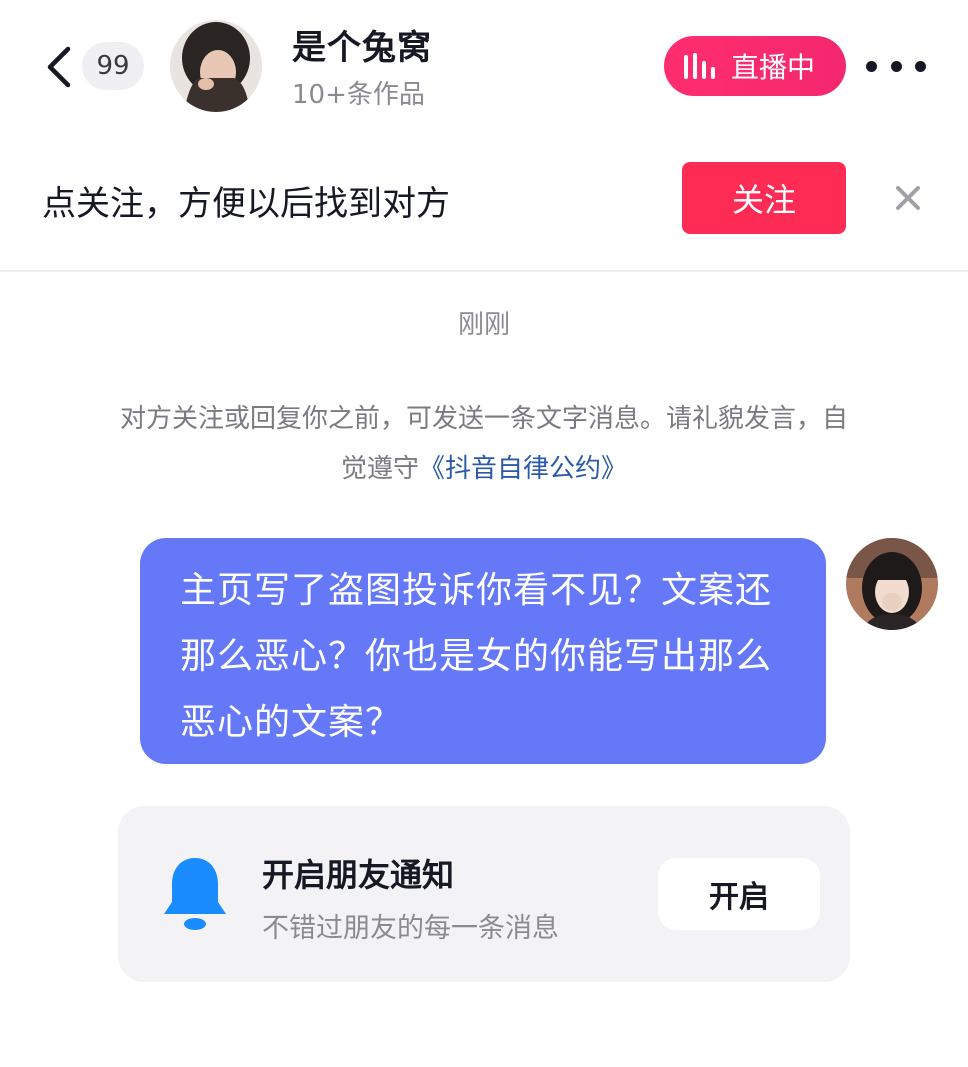 The image size is (968, 1067). Describe the element at coordinates (410, 928) in the screenshot. I see `card-subtitle: 不错过朋友的每一条消息` at that location.